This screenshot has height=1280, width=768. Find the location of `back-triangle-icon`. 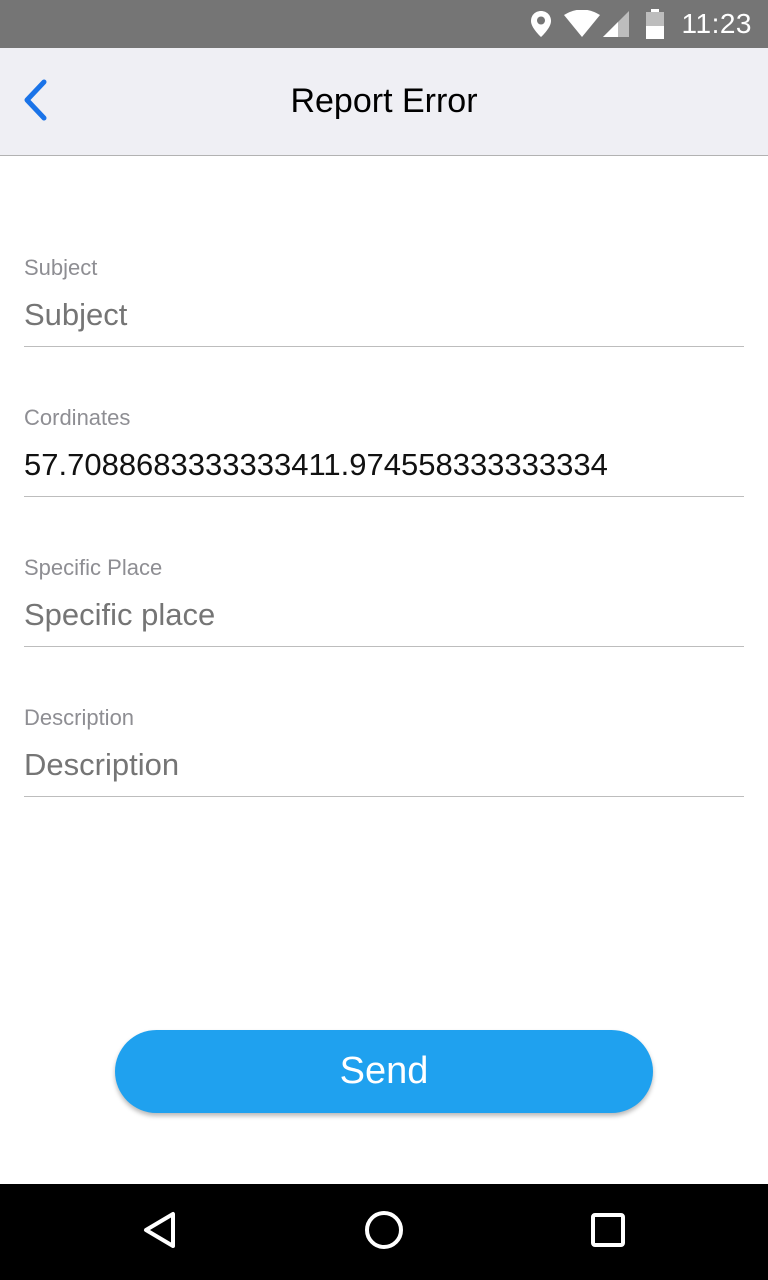

back-triangle-icon is located at coordinates (160, 1232).